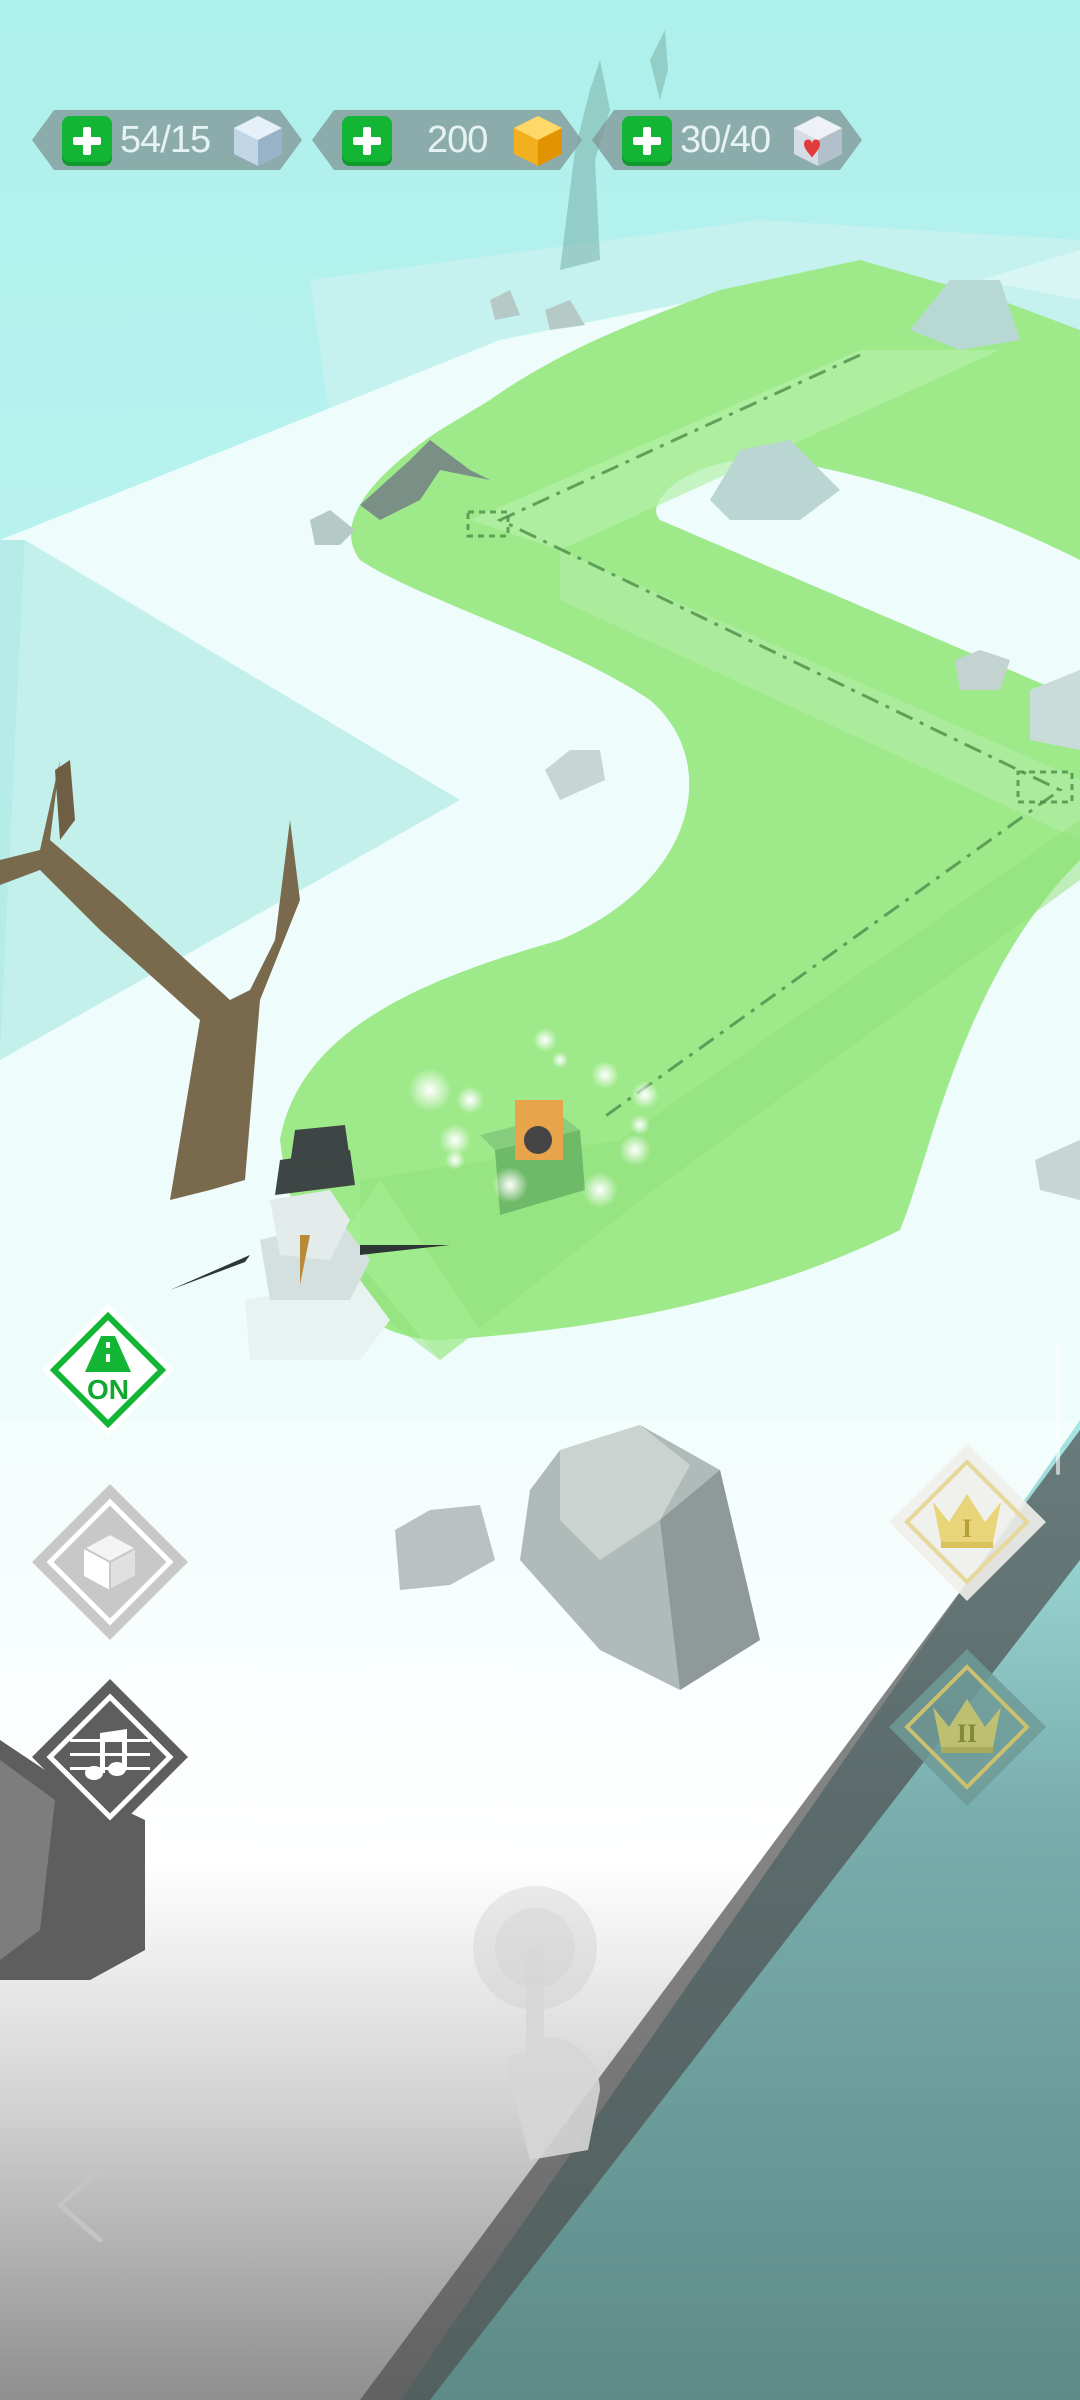 The width and height of the screenshot is (1080, 2400). What do you see at coordinates (967, 1528) in the screenshot?
I see `crown-one-label: I` at bounding box center [967, 1528].